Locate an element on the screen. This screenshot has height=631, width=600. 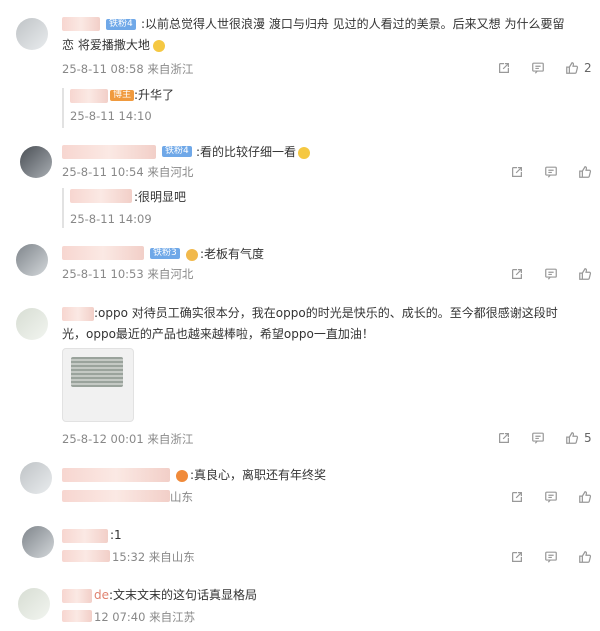
comment-meta: 山东 is located at coordinates (181, 497).